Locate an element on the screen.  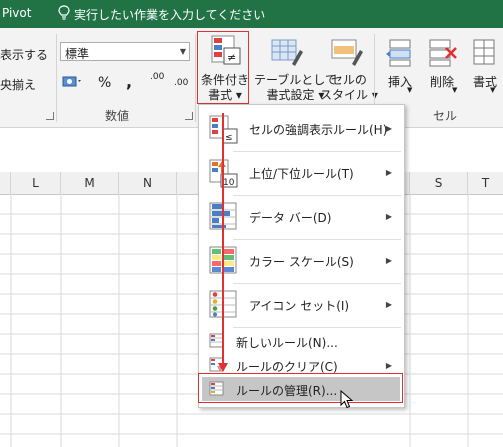
tell-me-search: 実行したい作業を入力してください is located at coordinates (169, 14).